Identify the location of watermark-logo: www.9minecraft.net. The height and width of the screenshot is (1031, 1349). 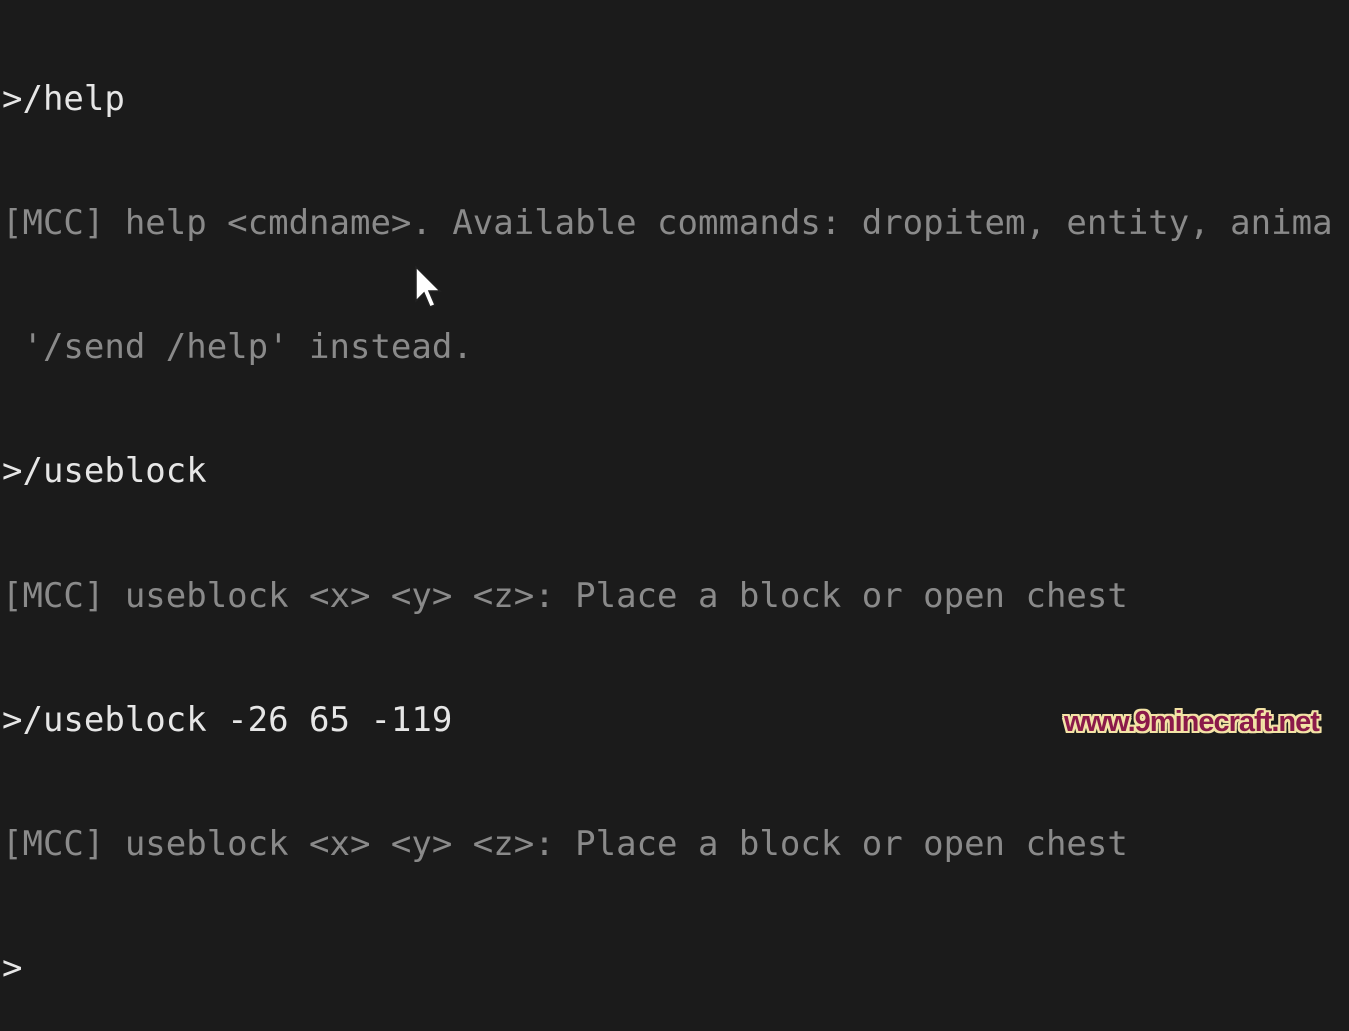
(1192, 722).